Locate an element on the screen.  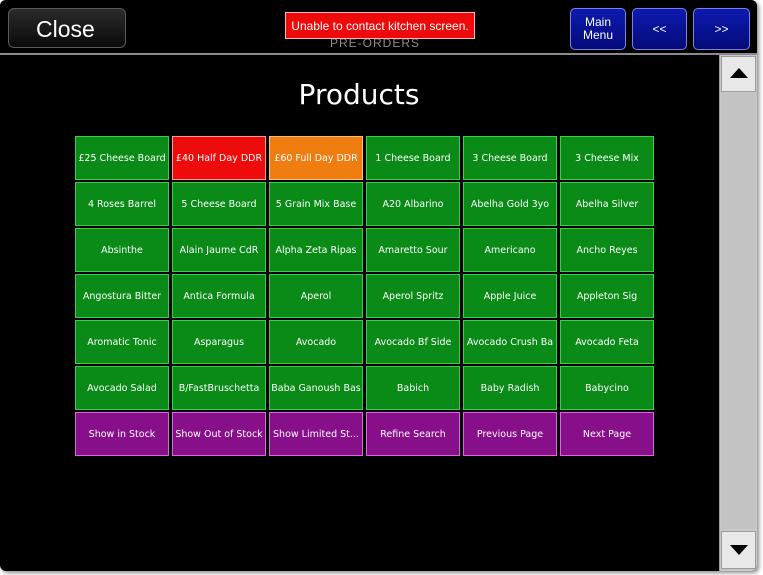
product-button: Apple Juice is located at coordinates (510, 296).